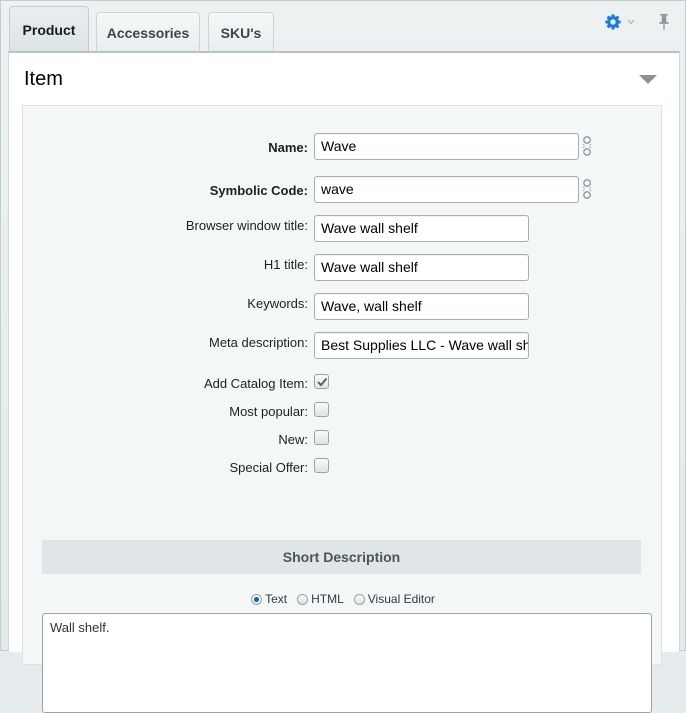 Image resolution: width=686 pixels, height=713 pixels. I want to click on meta-description-field: Best Supplies LLC - Wave wall shelf, so click(421, 345).